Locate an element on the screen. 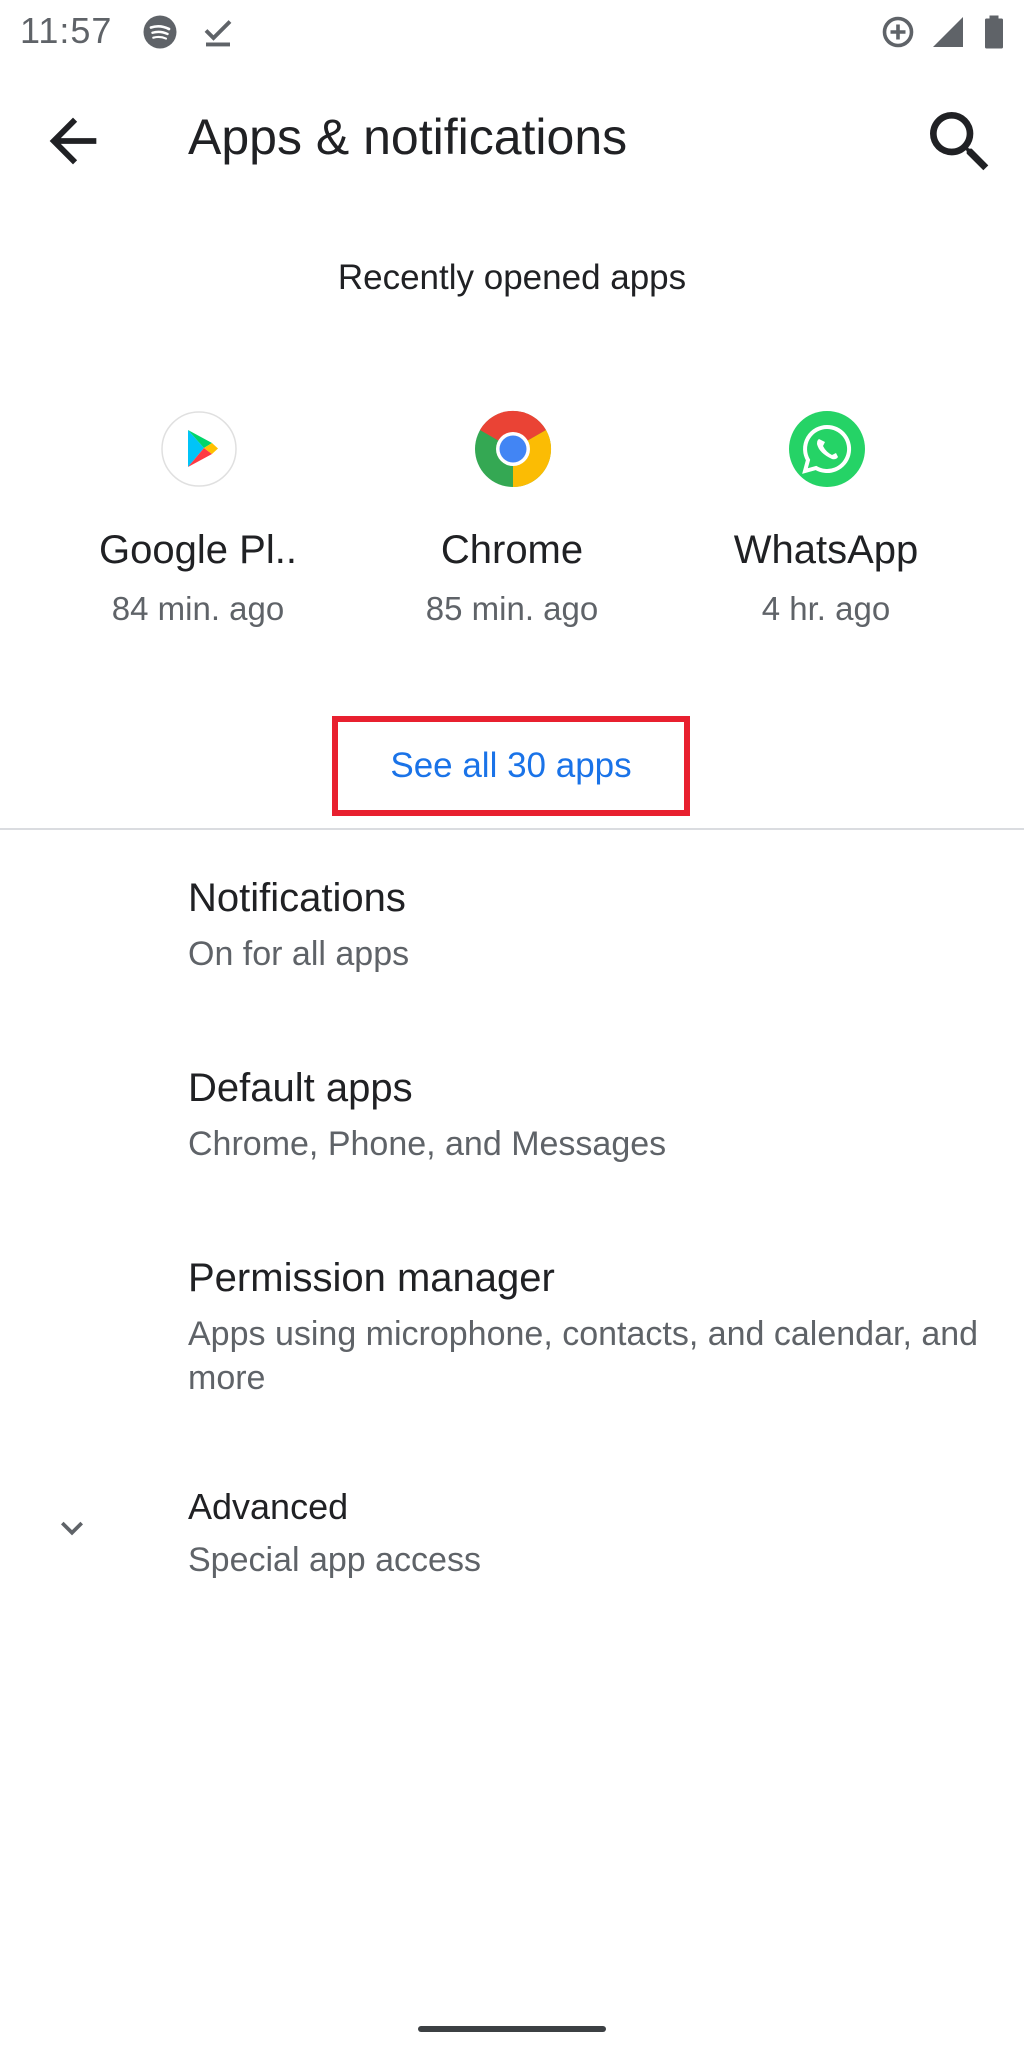  status-time: 11:57 is located at coordinates (66, 30).